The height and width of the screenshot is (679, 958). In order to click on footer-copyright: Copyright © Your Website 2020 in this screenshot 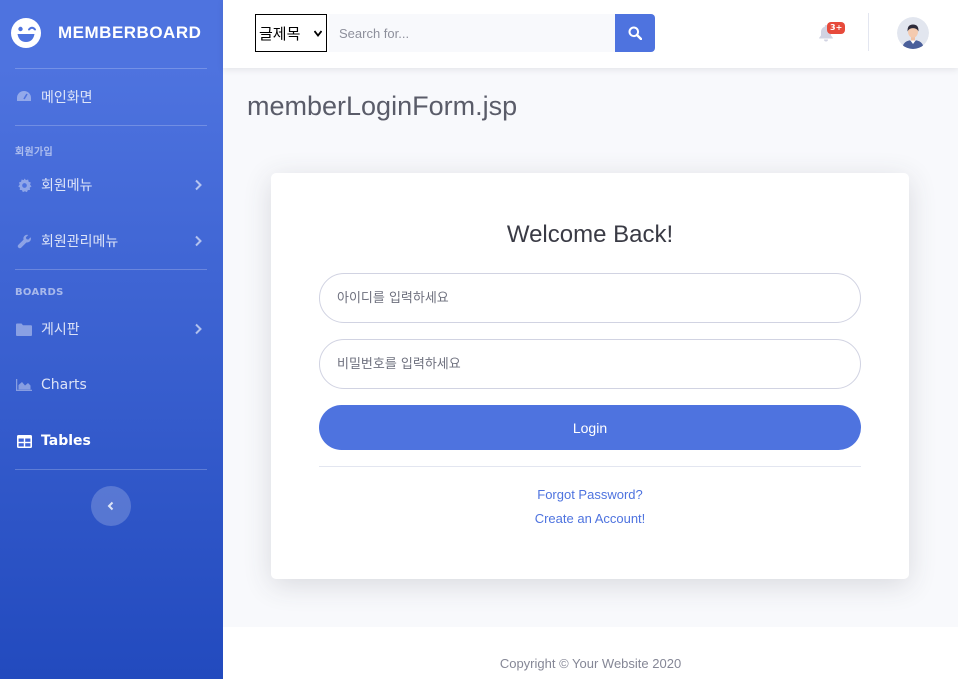, I will do `click(590, 663)`.